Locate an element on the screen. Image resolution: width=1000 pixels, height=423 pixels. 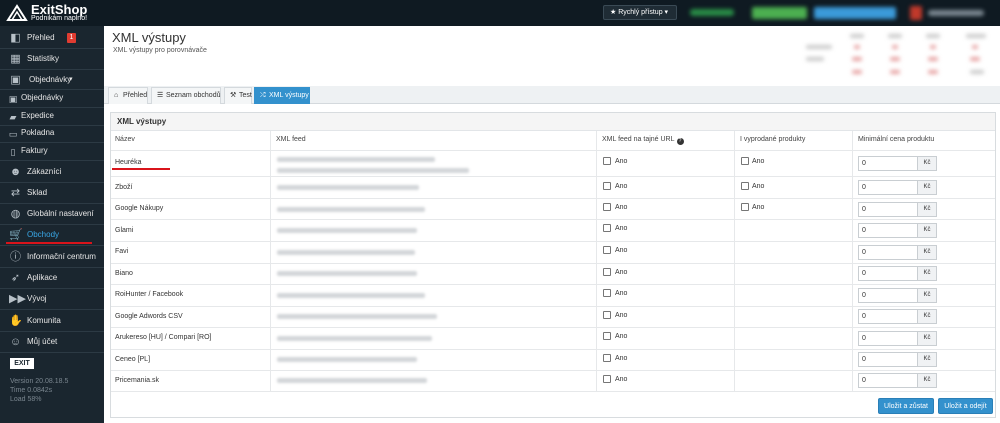
shop-name-roihunter-facebook: RoiHunter / Facebook is located at coordinates (149, 294).